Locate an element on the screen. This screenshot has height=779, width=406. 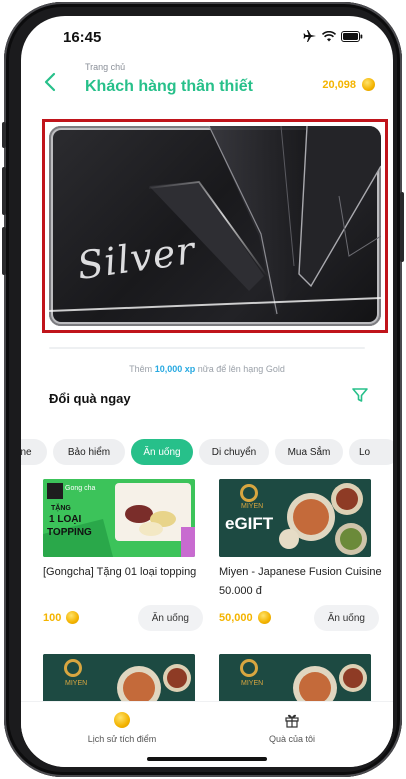
chip-insurance: Bảo hiểm is located at coordinates (89, 452).